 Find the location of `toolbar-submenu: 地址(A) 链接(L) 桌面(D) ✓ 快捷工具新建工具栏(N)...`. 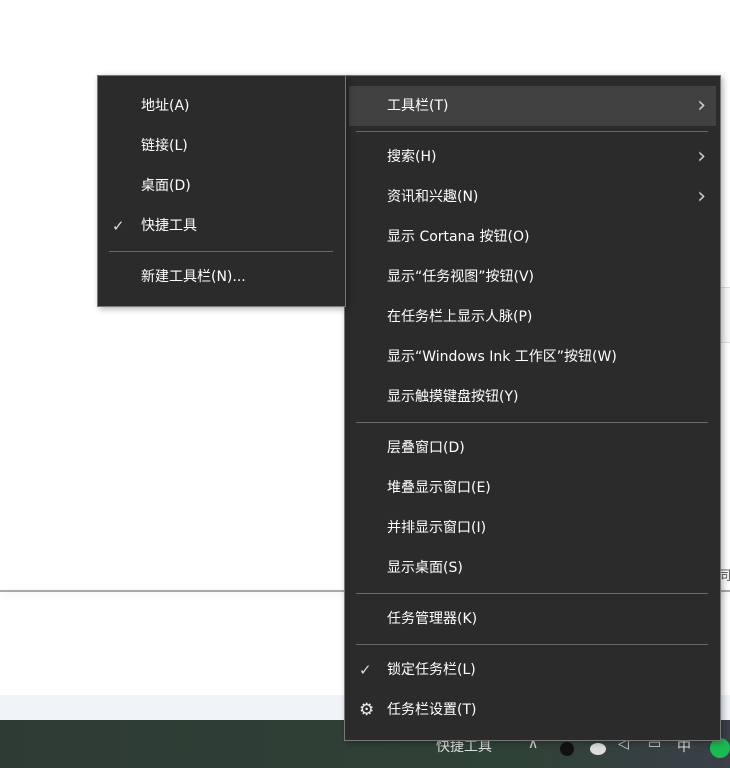

toolbar-submenu: 地址(A) 链接(L) 桌面(D) ✓ 快捷工具新建工具栏(N)... is located at coordinates (221, 191).